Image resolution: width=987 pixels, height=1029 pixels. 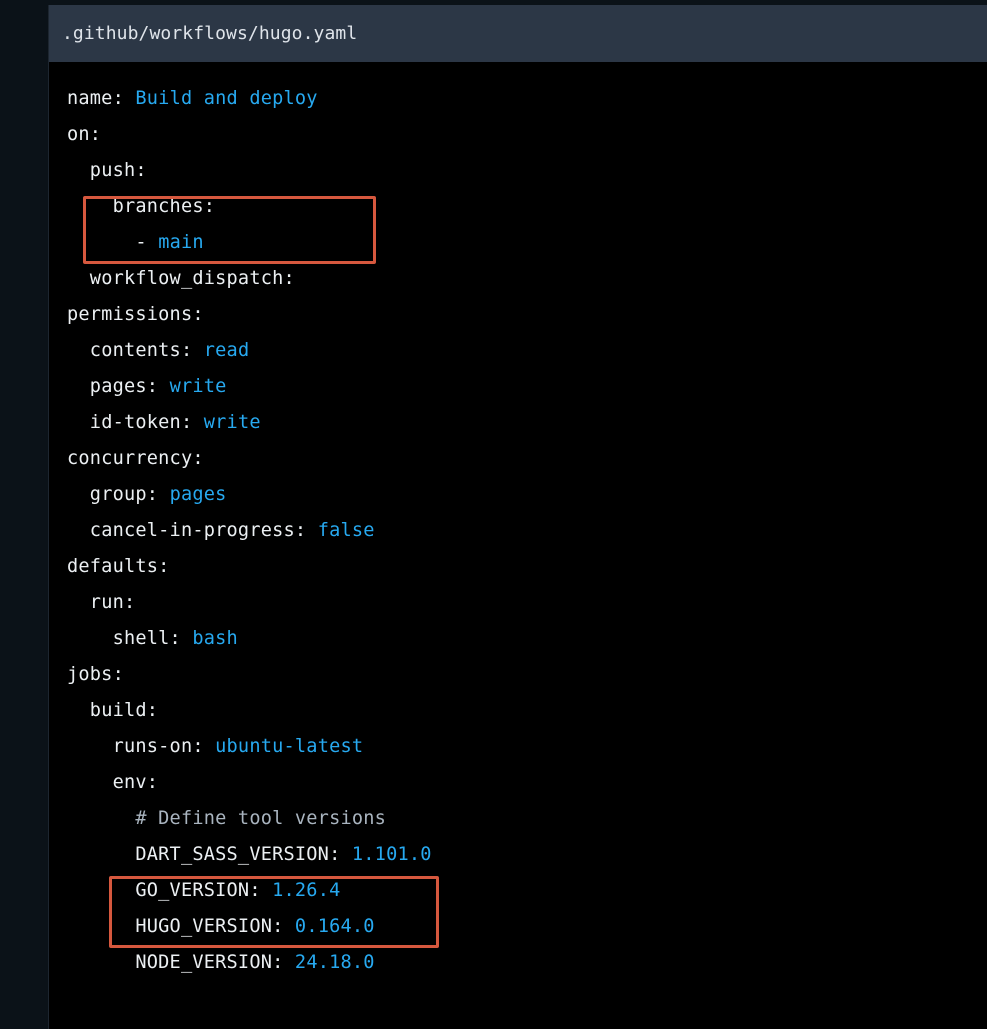 What do you see at coordinates (249, 459) in the screenshot?
I see `code-line: concurrency:` at bounding box center [249, 459].